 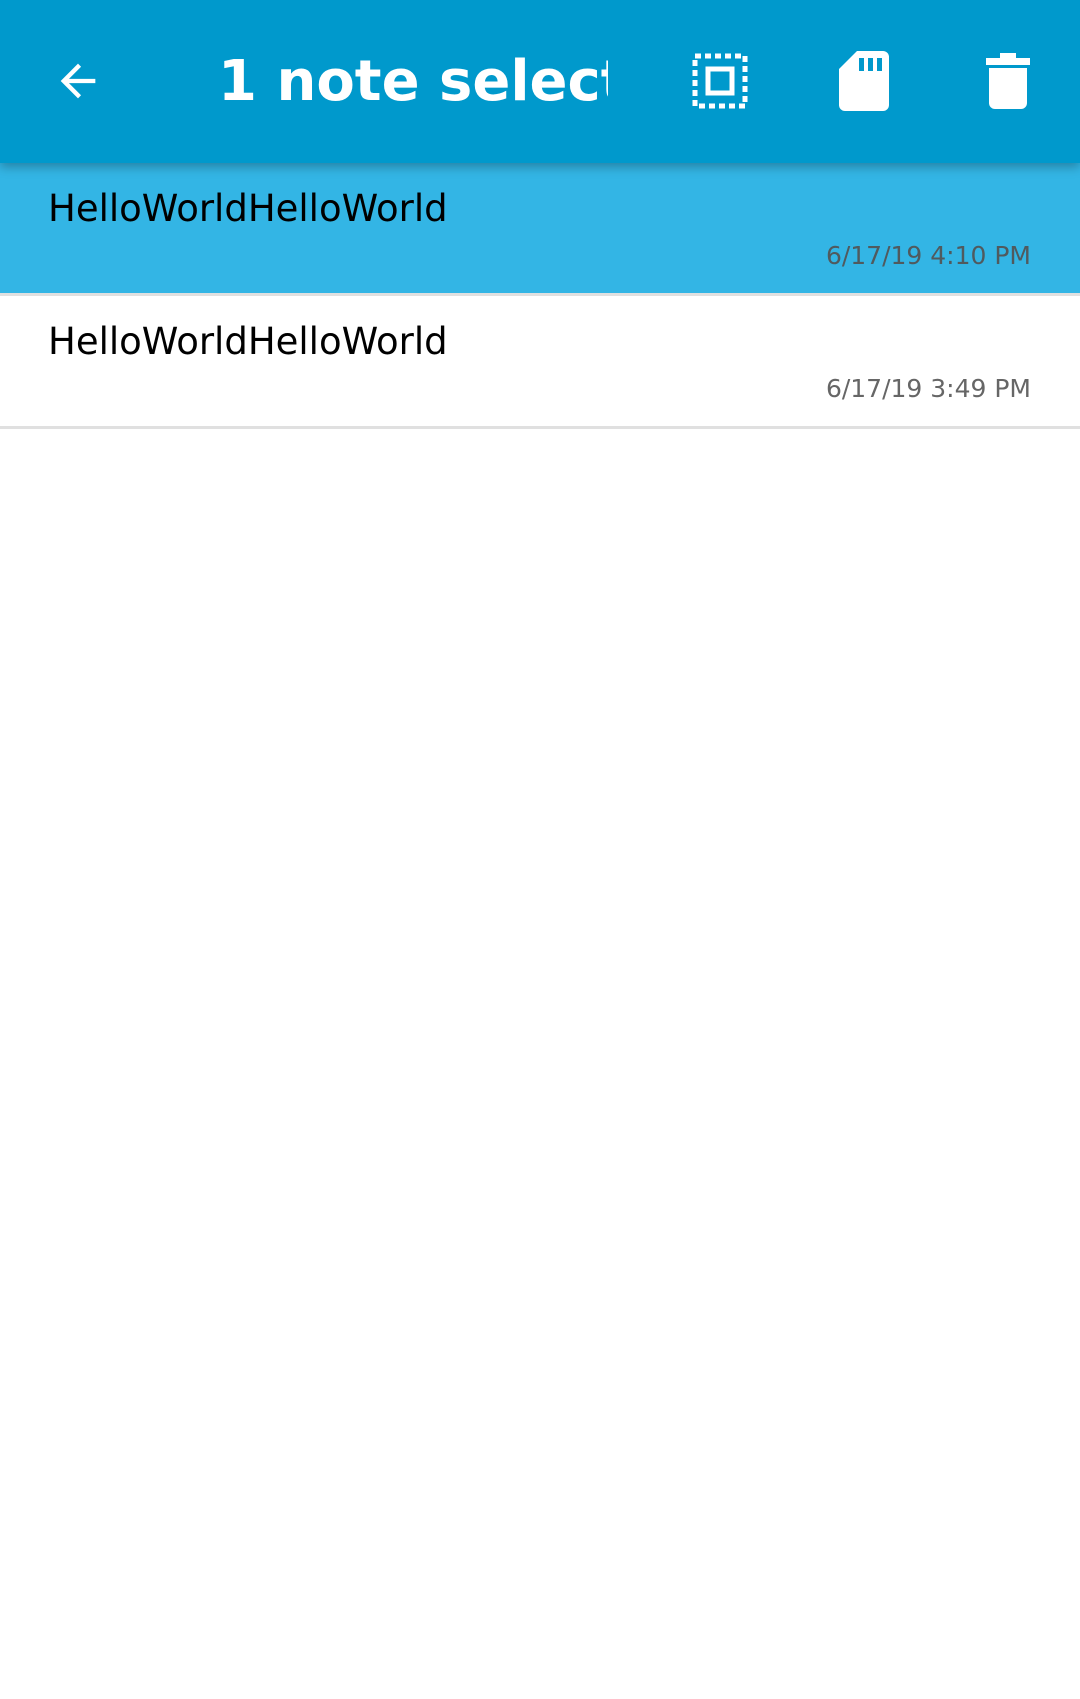 I want to click on trash-icon, so click(x=1008, y=81).